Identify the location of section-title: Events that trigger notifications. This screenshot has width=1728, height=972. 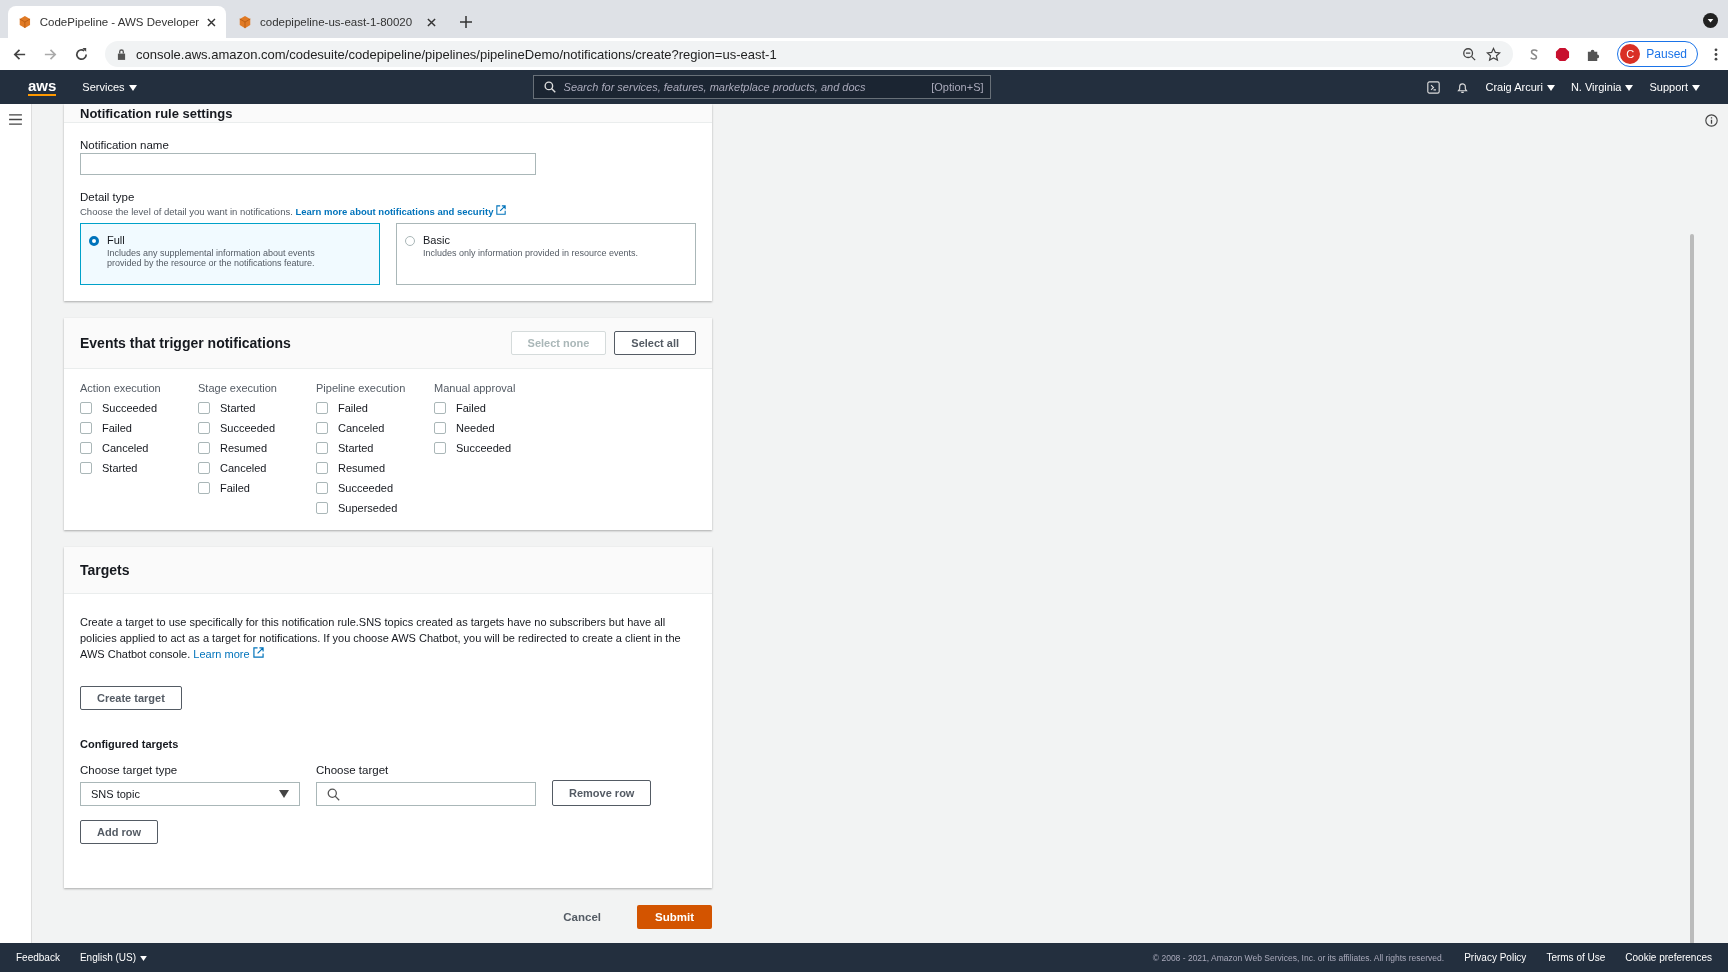
(185, 343).